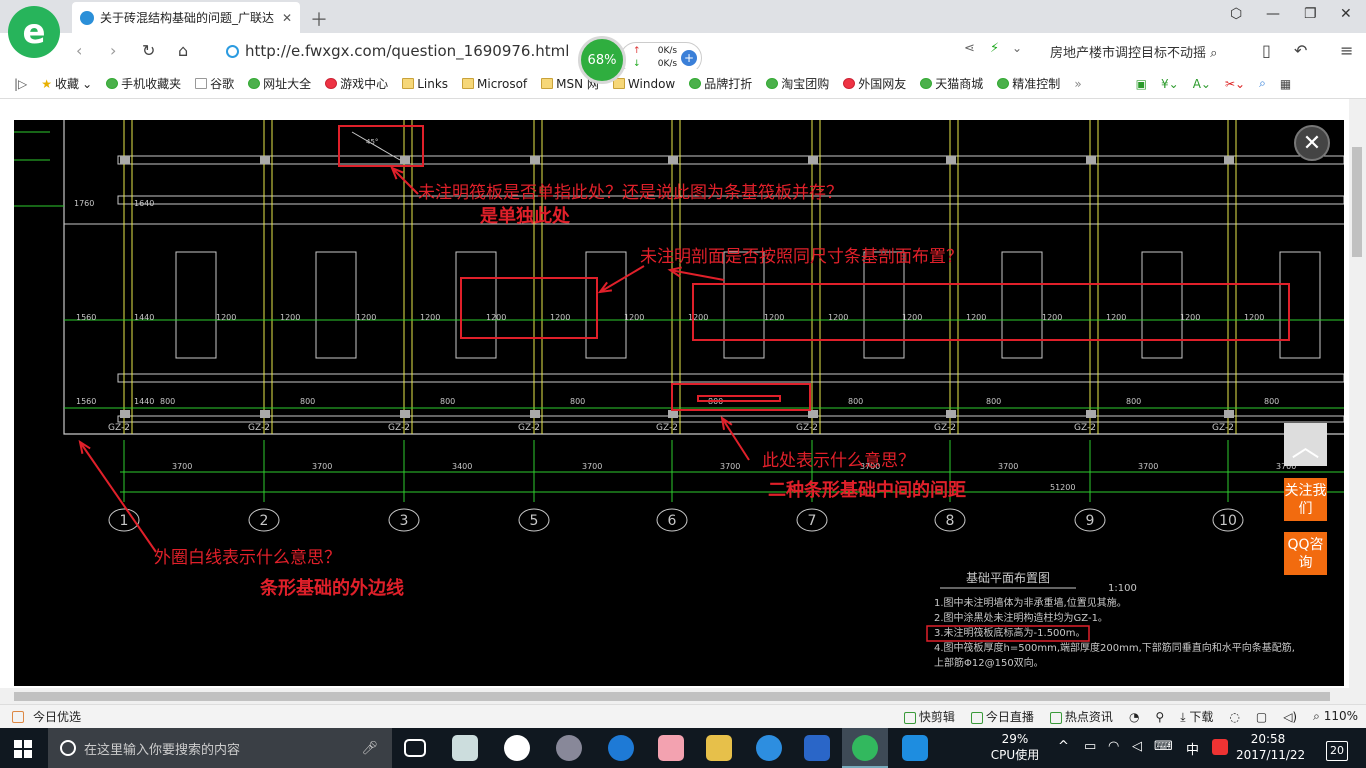 The width and height of the screenshot is (1366, 768). What do you see at coordinates (602, 60) in the screenshot?
I see `speed-ball: 68%` at bounding box center [602, 60].